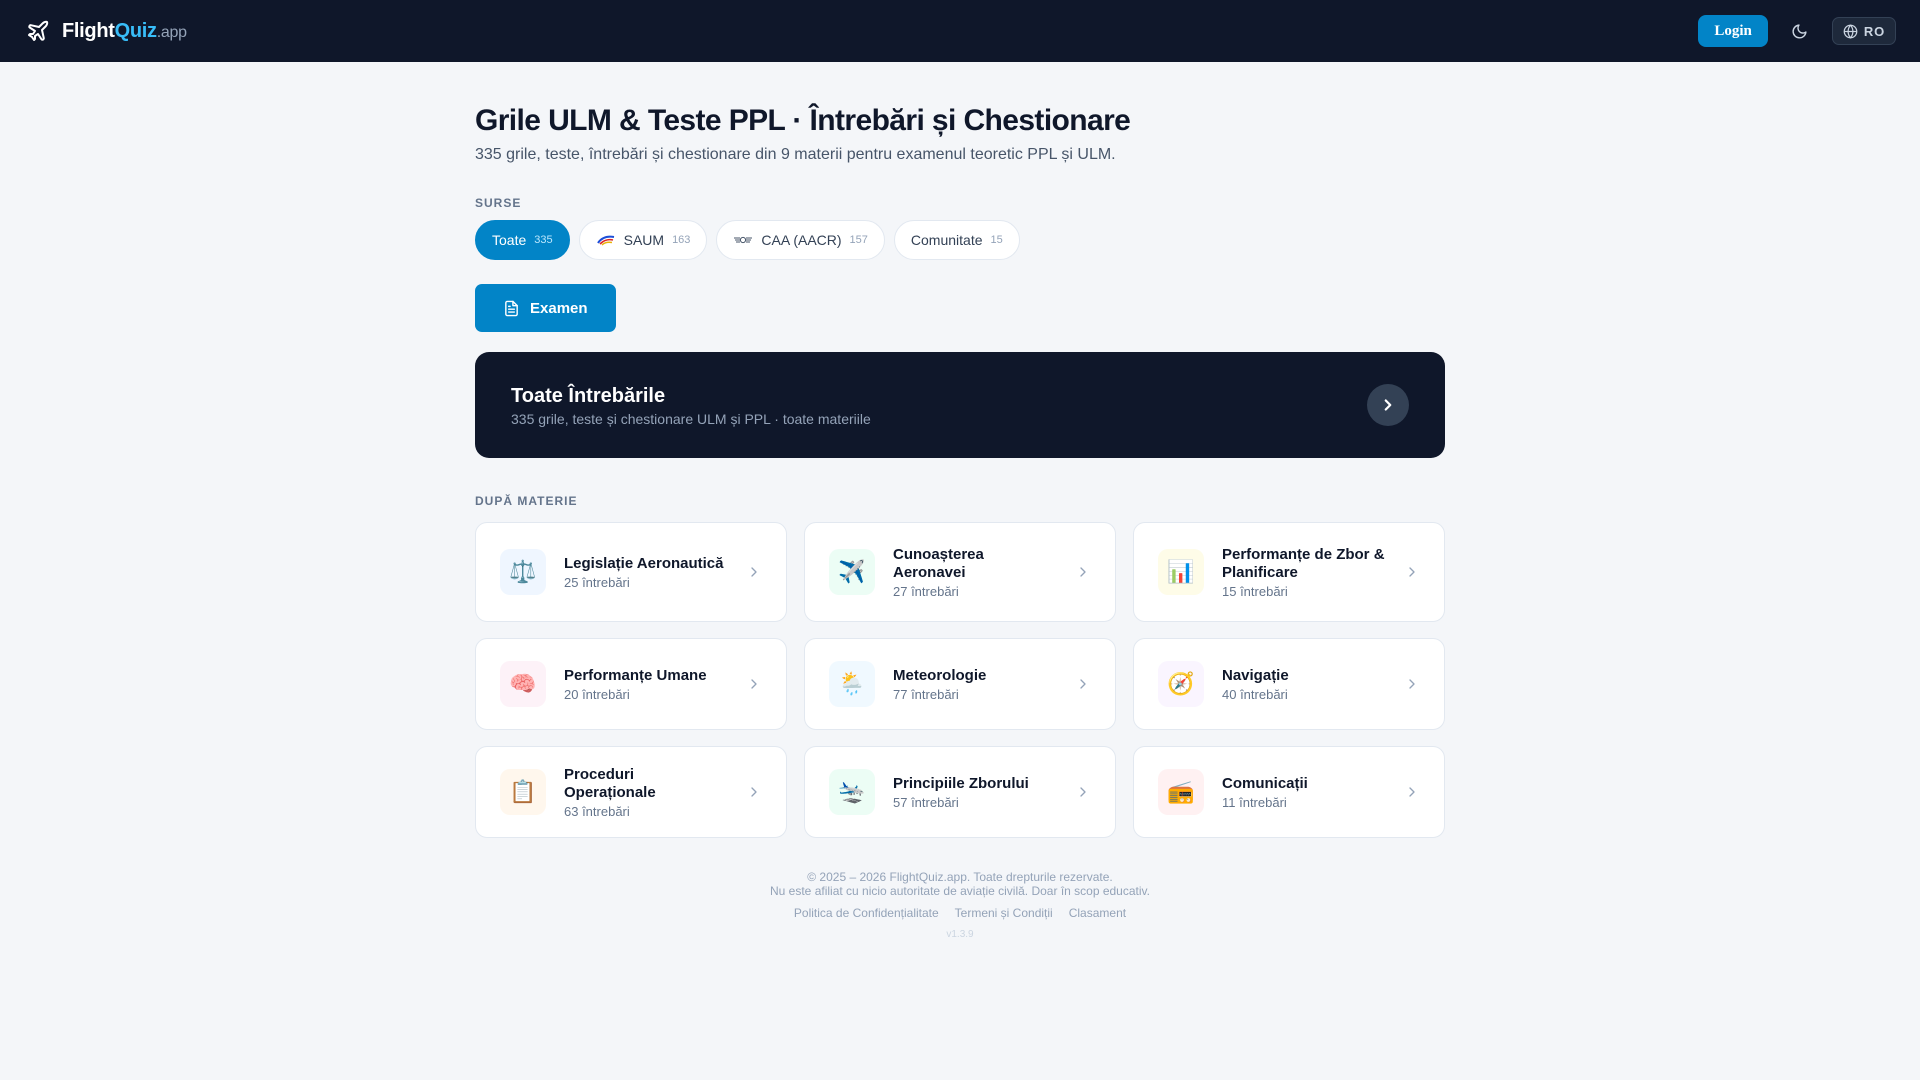 The width and height of the screenshot is (1920, 1080). Describe the element at coordinates (523, 684) in the screenshot. I see `brain-icon: 🧠` at that location.